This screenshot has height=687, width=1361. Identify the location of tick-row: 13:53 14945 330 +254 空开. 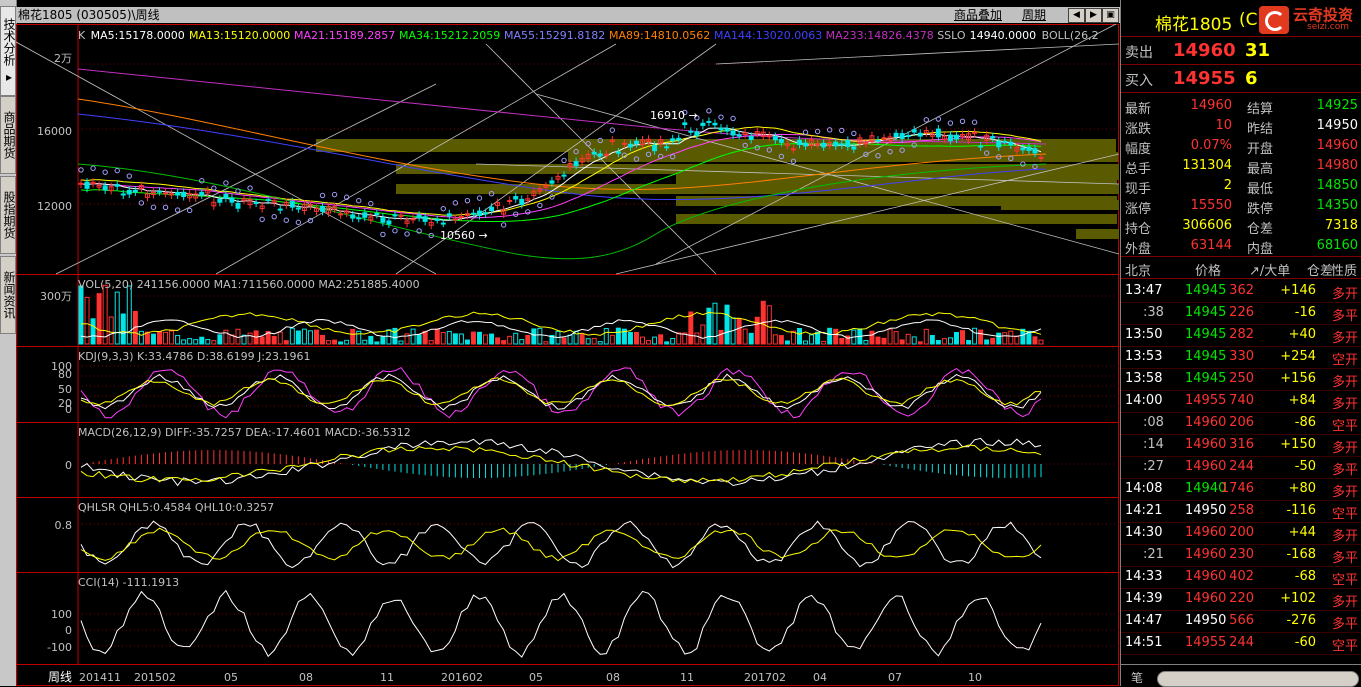
(1241, 357).